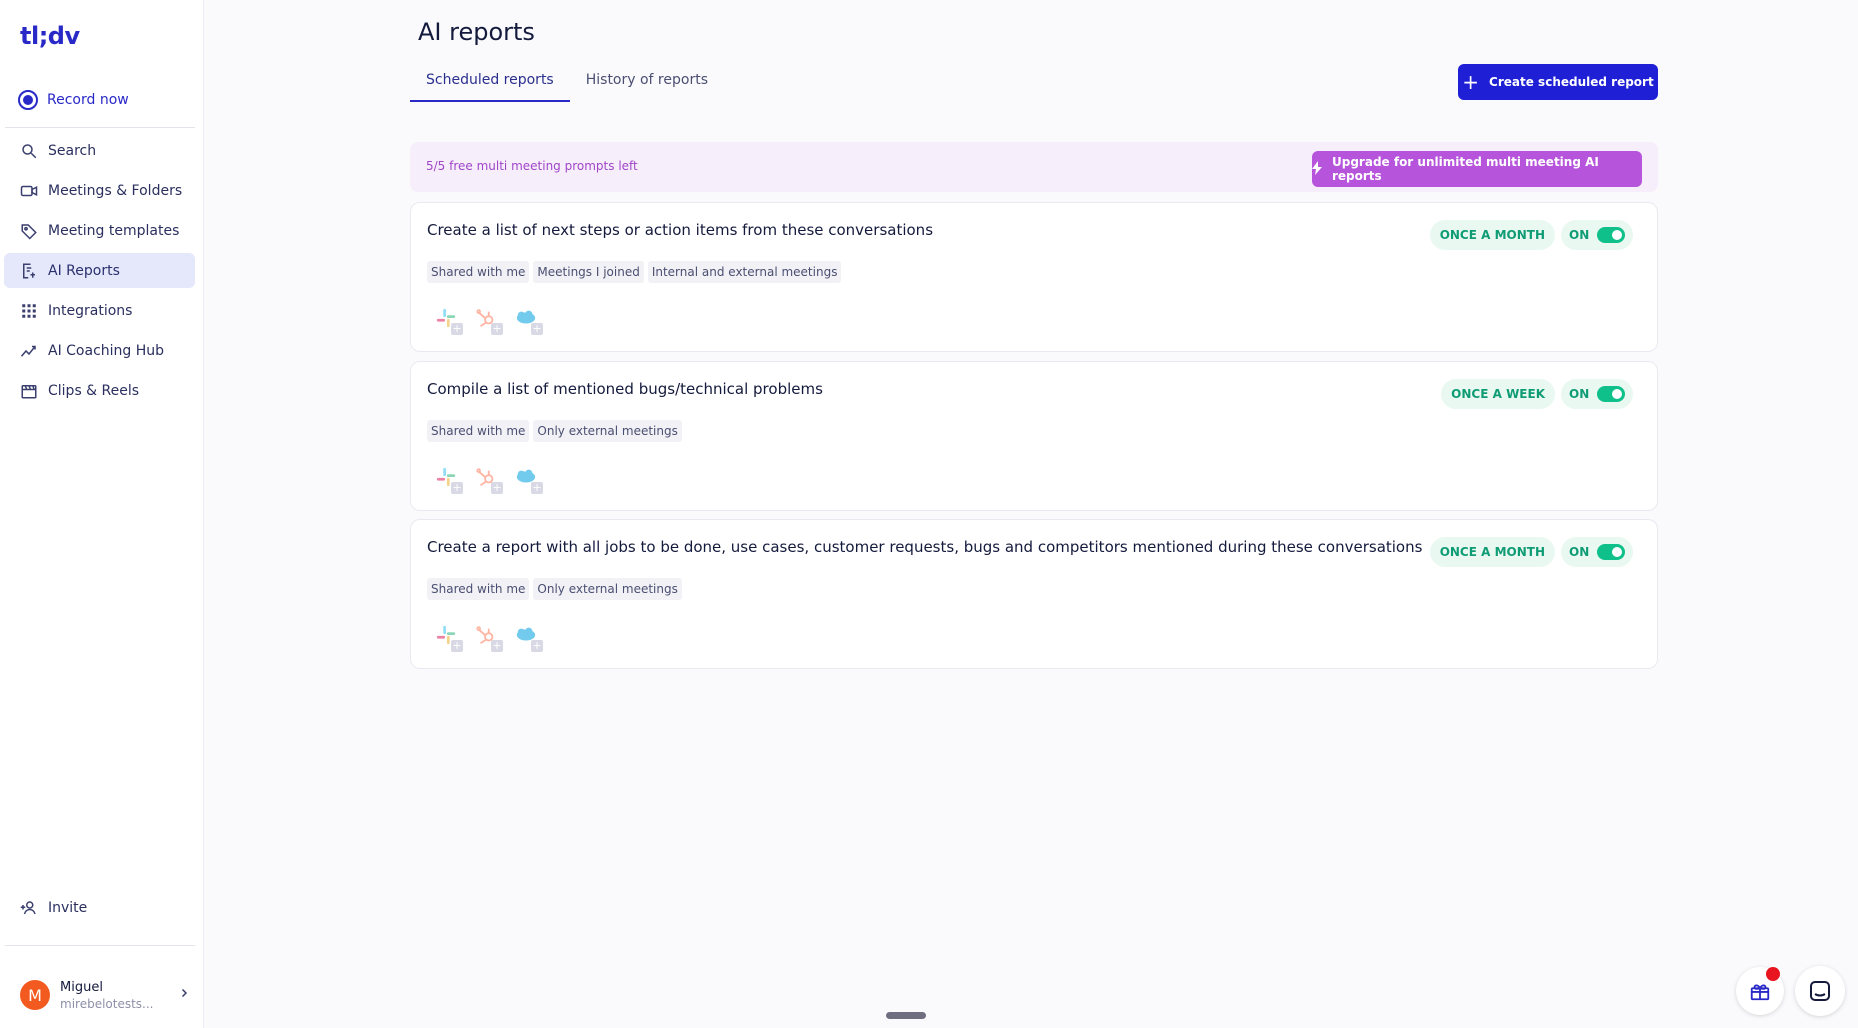 Image resolution: width=1858 pixels, height=1028 pixels. I want to click on plus-icon: +, so click(1471, 82).